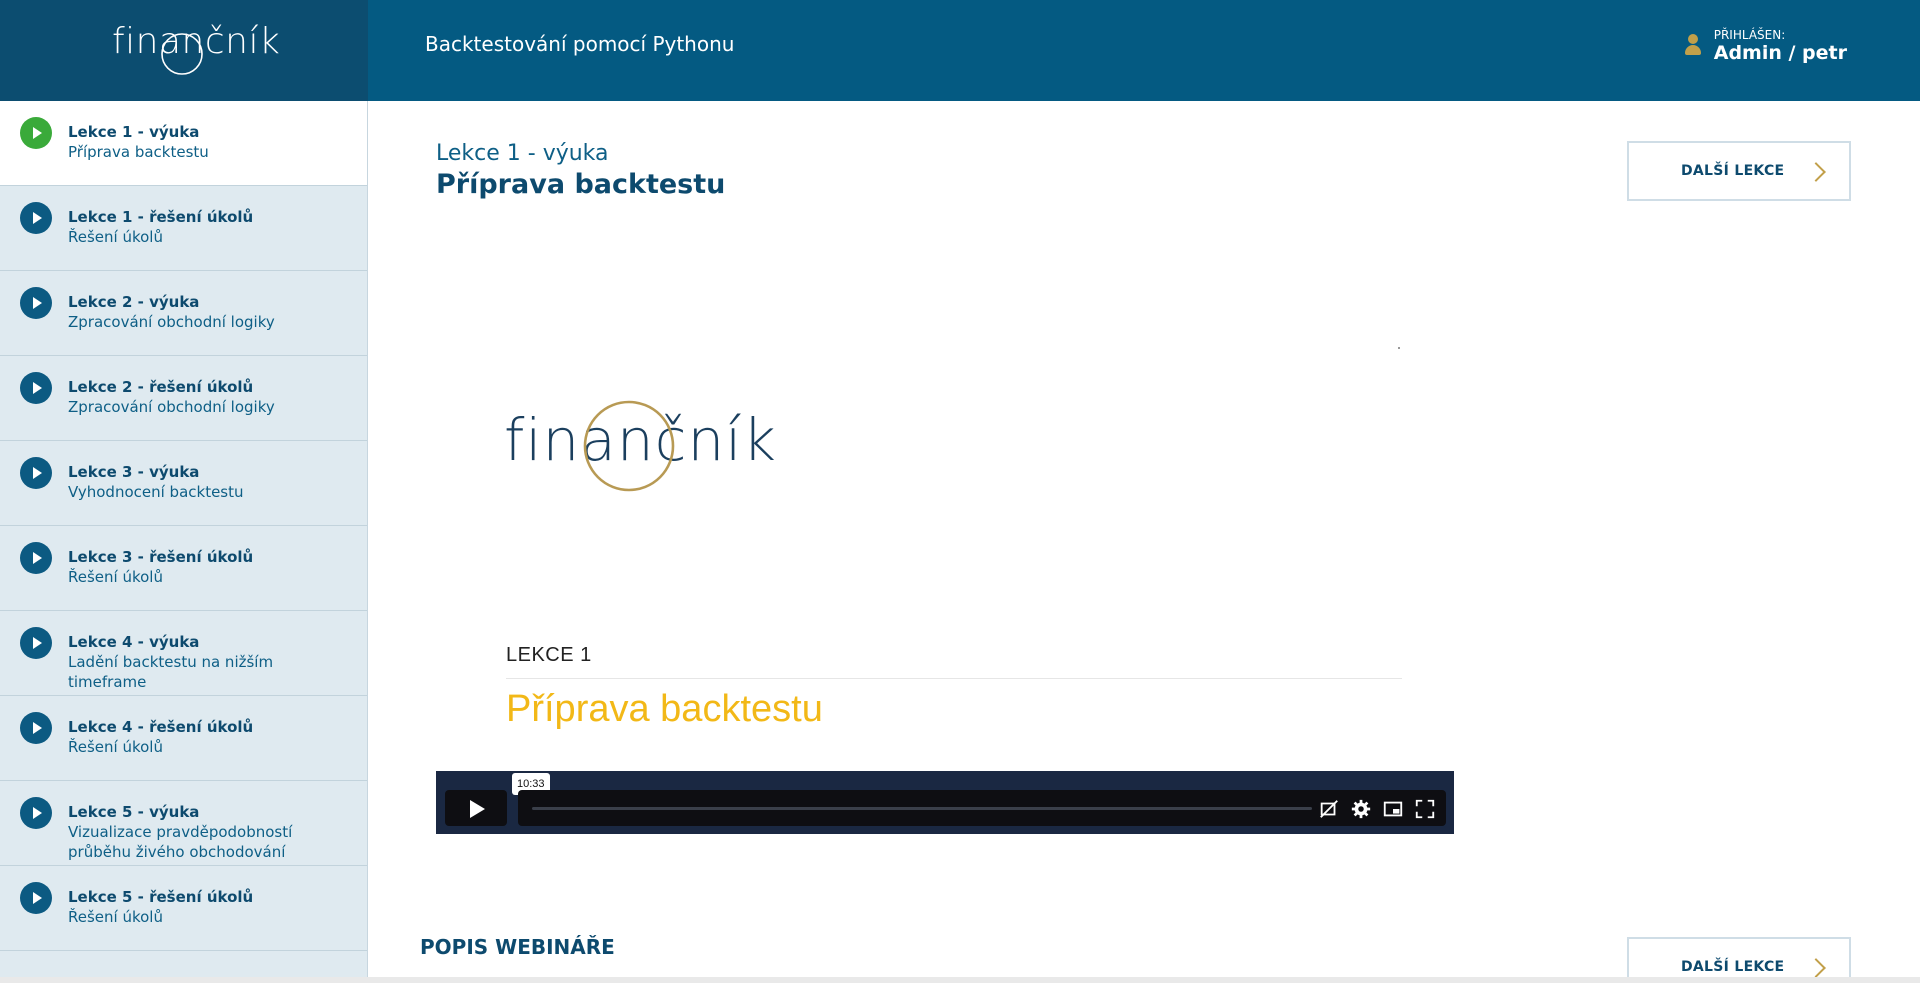  Describe the element at coordinates (134, 472) in the screenshot. I see `lesson-item-title: Lekce 3 - výuka` at that location.